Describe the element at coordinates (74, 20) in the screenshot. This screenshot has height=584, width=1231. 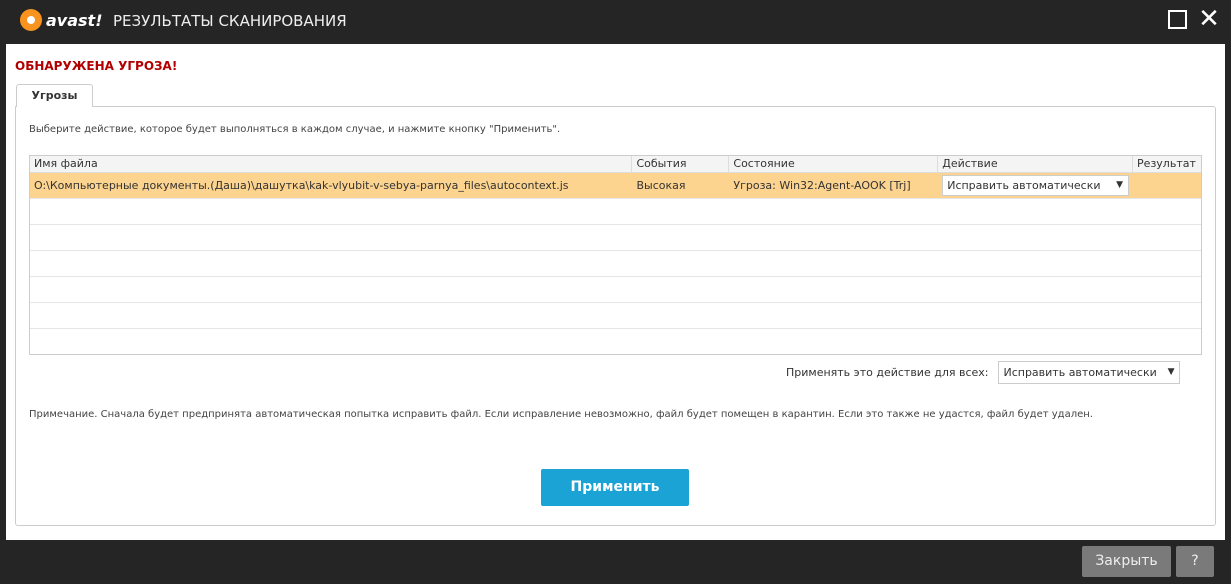
I see `logo-text: avast!` at that location.